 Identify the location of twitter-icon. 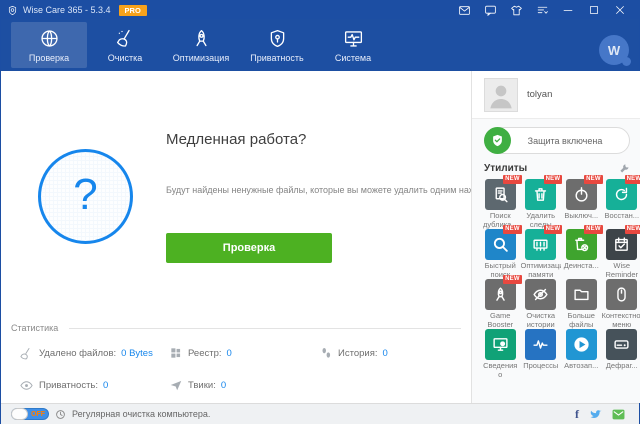
(595, 414).